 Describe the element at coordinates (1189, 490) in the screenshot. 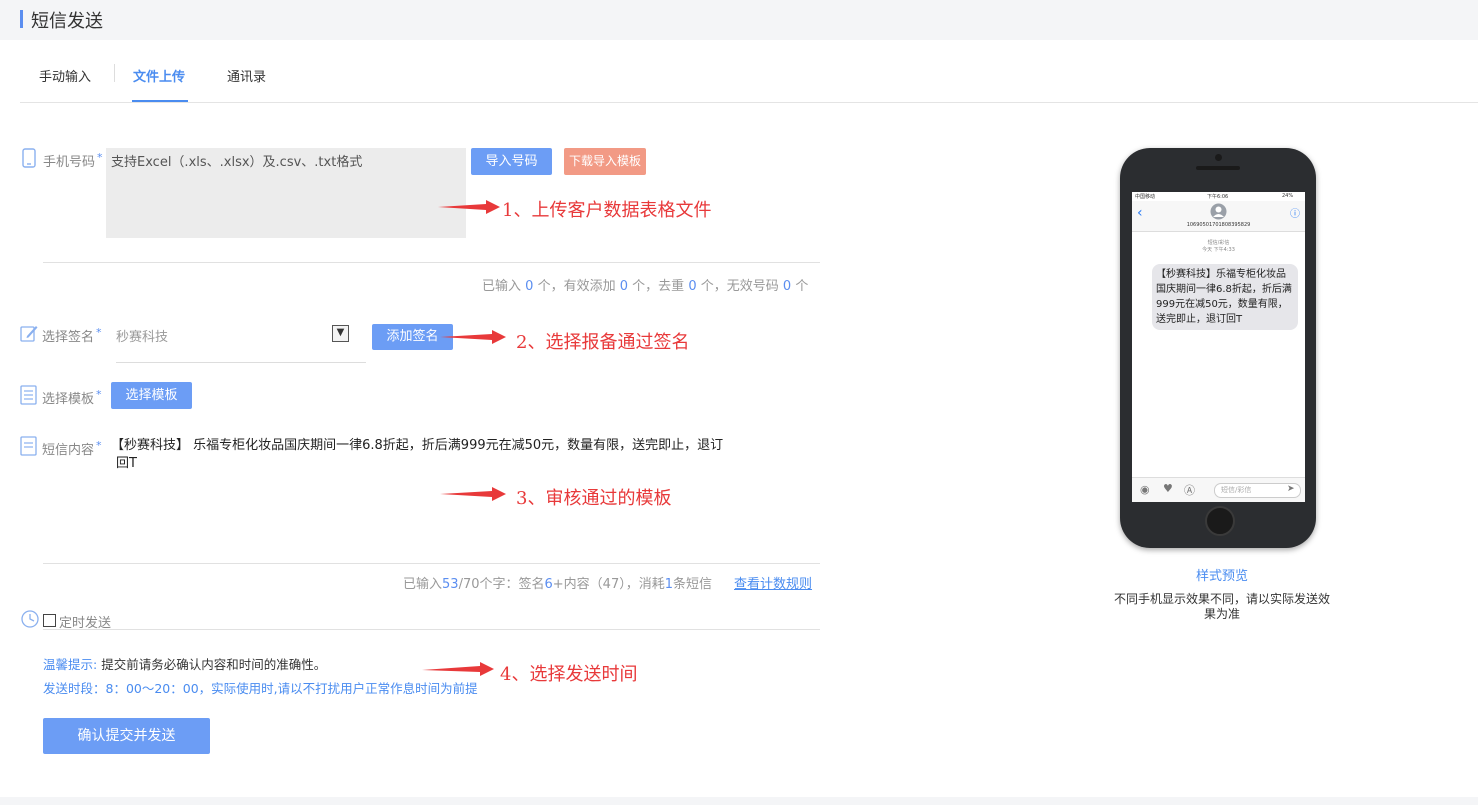

I see `app-store-icon: Ⓐ` at that location.